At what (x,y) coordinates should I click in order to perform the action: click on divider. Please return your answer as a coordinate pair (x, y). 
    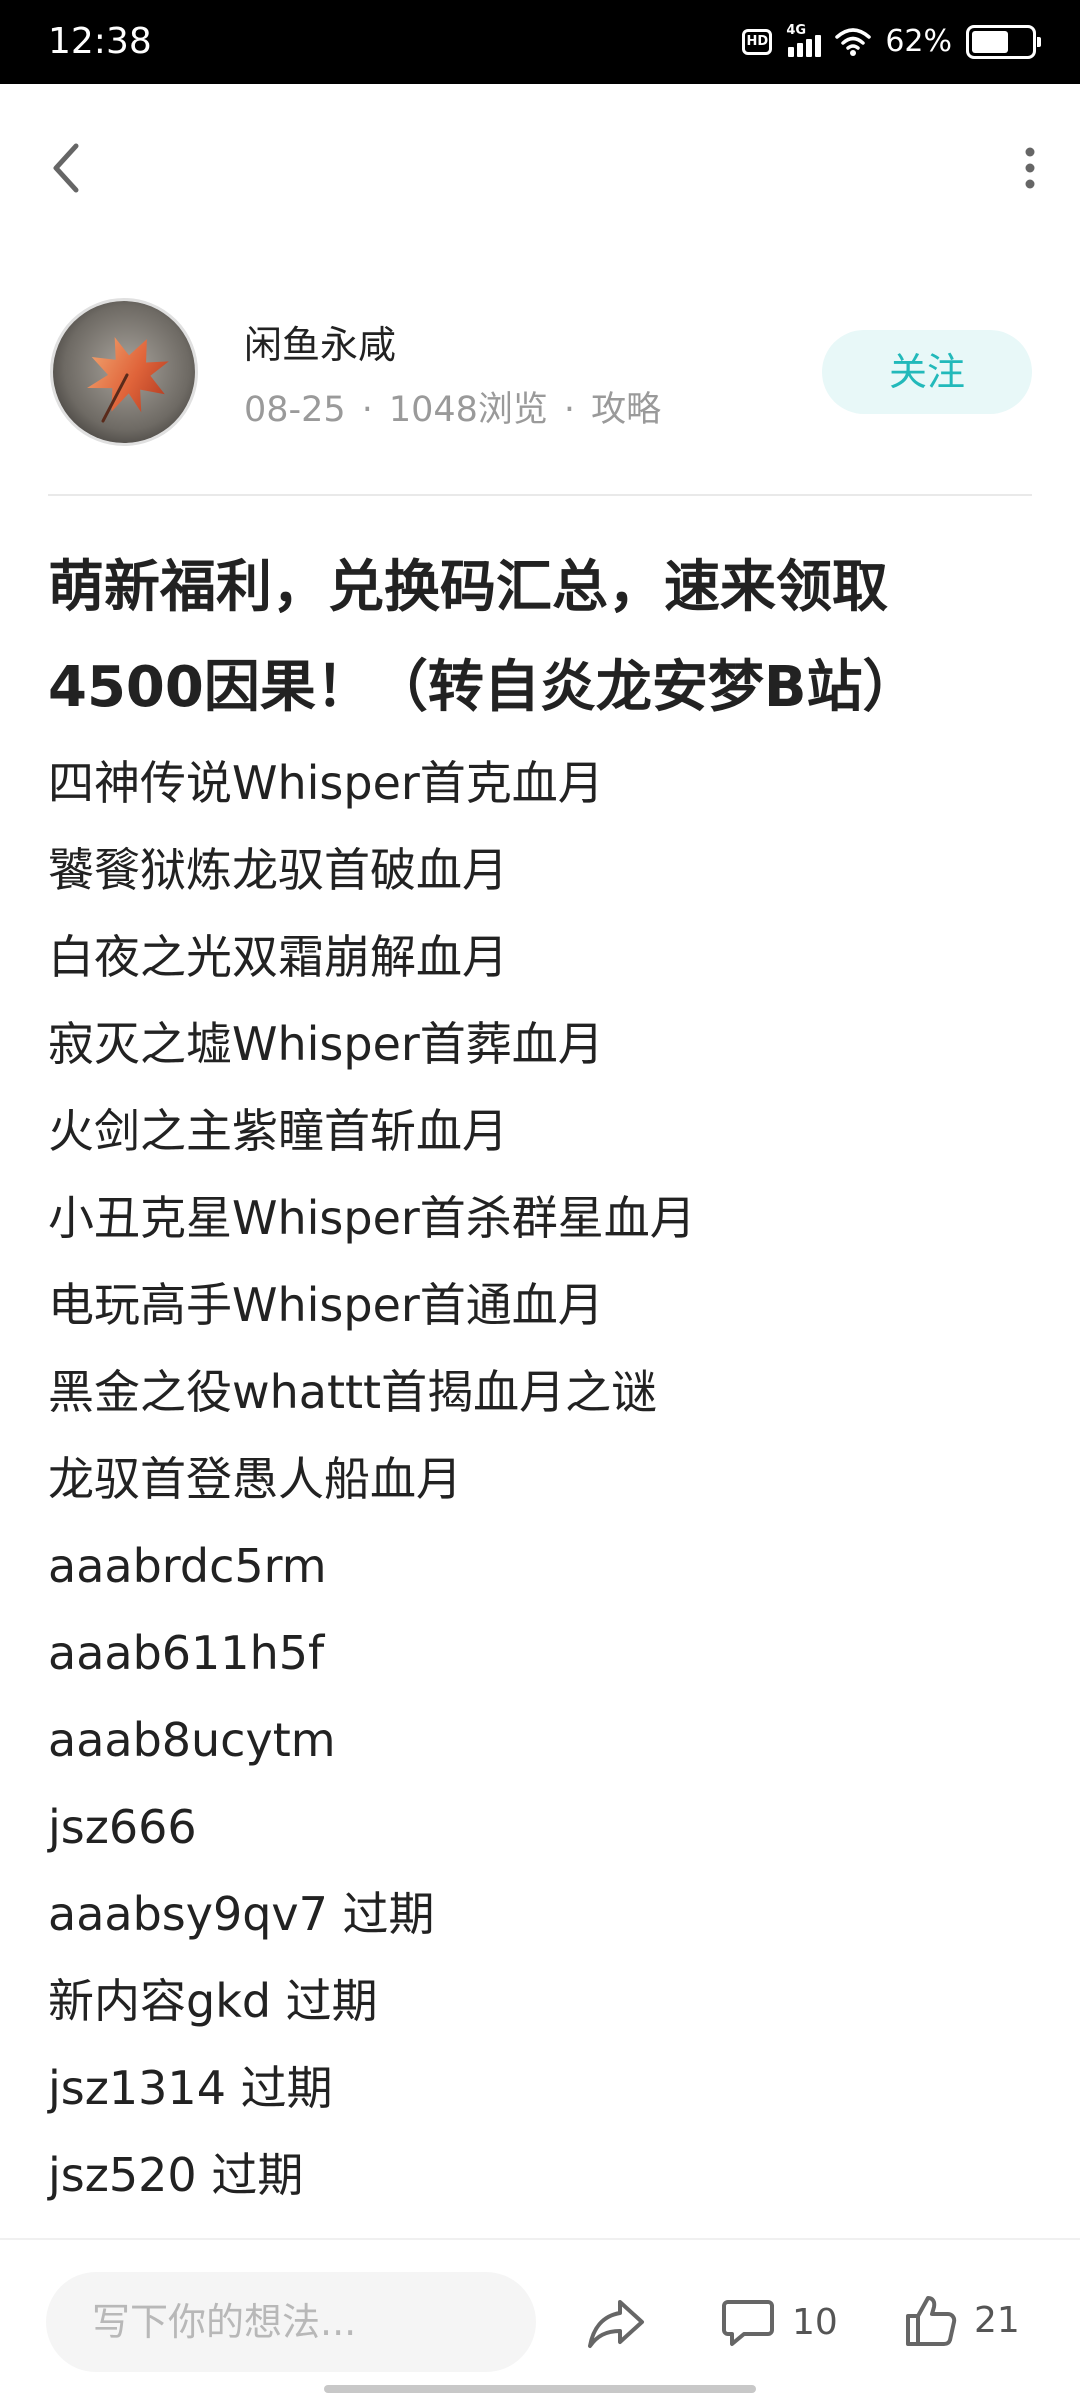
    Looking at the image, I should click on (540, 495).